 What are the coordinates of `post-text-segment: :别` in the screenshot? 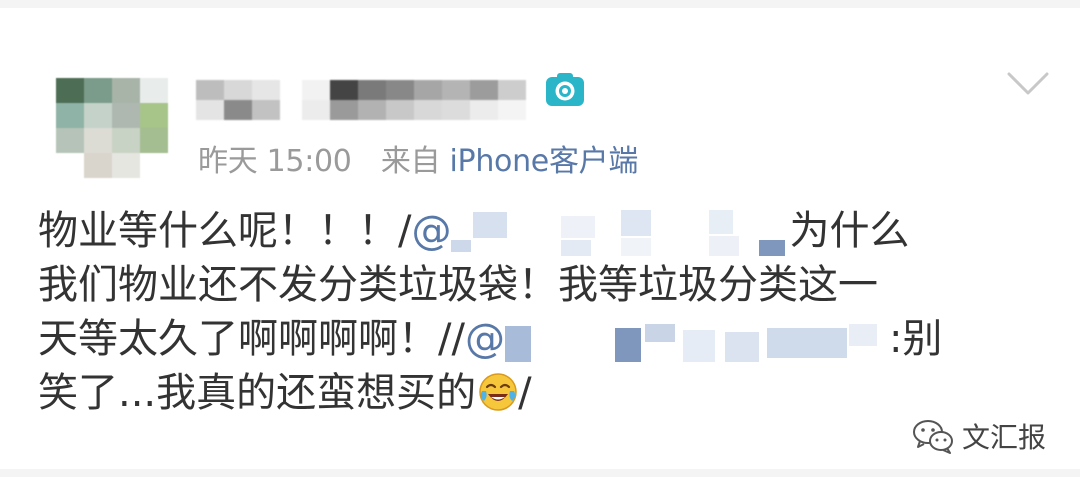 It's located at (915, 339).